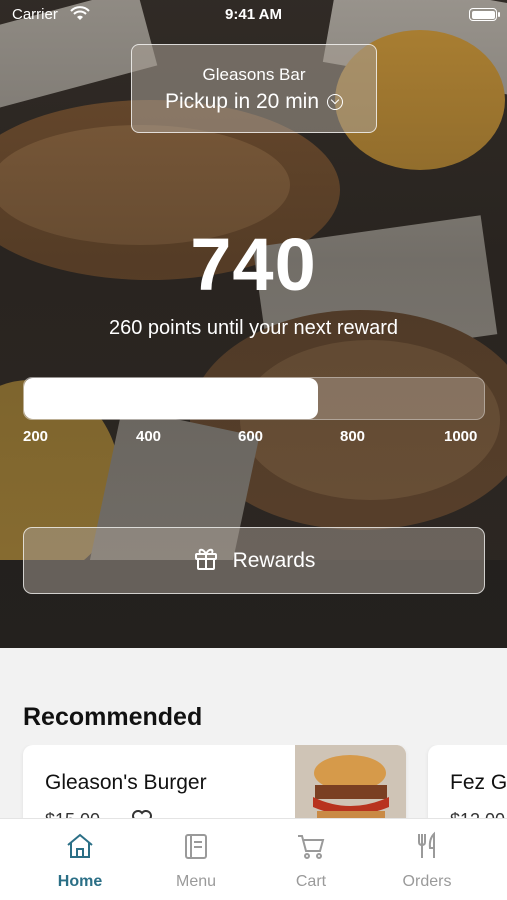 Image resolution: width=507 pixels, height=900 pixels. I want to click on pickup-store-name: Gleasons Bar, so click(254, 74).